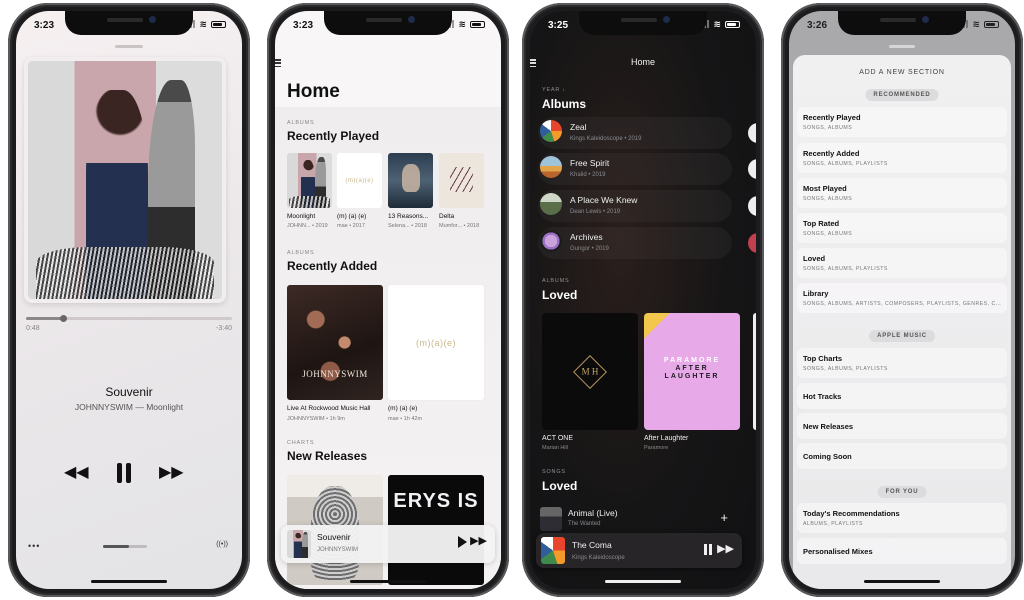 The height and width of the screenshot is (600, 1024). I want to click on volume-slider, so click(125, 546).